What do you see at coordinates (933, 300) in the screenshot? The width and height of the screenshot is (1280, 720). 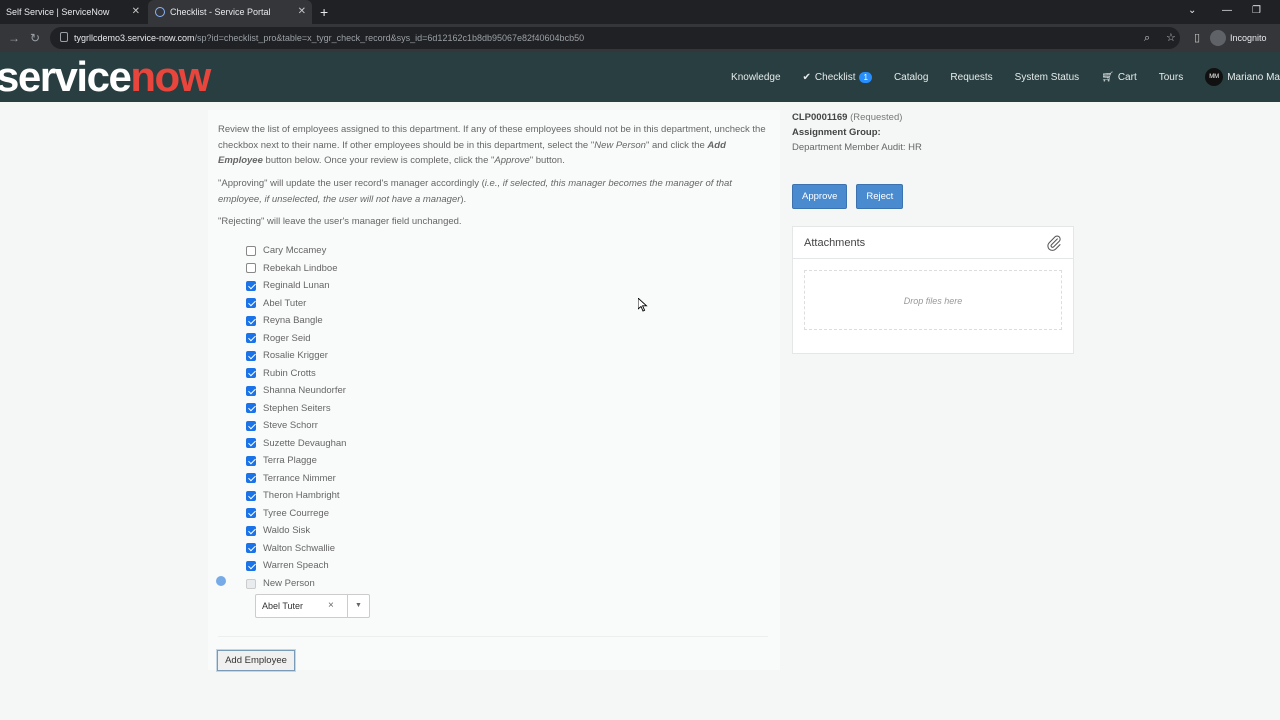 I see `file-dropzone: Drop files here` at bounding box center [933, 300].